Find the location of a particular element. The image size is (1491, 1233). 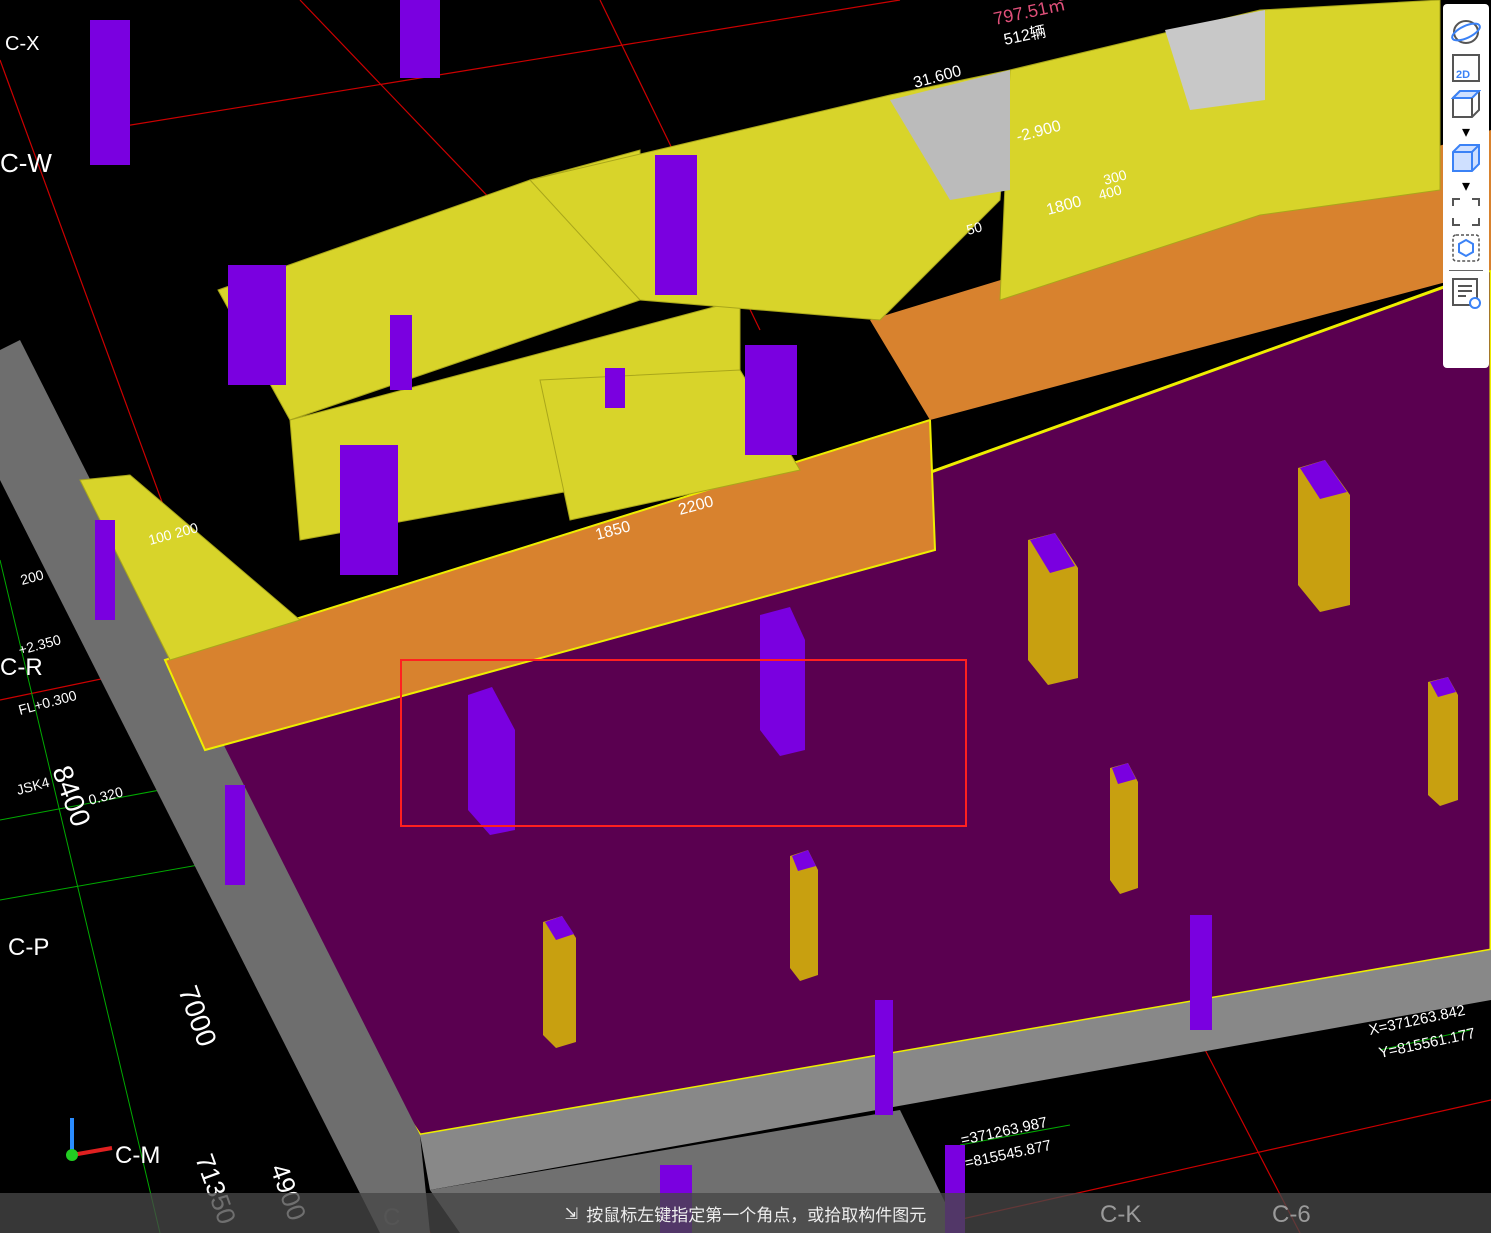

component-view-icon is located at coordinates (1466, 248).